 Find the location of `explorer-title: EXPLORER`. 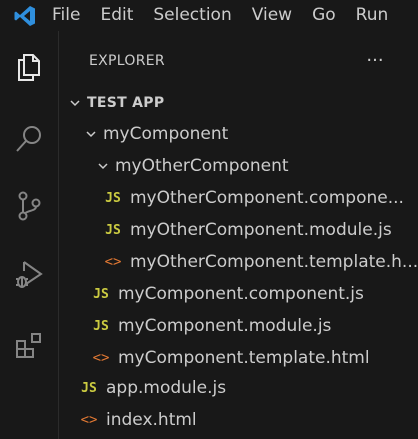

explorer-title: EXPLORER is located at coordinates (127, 61).